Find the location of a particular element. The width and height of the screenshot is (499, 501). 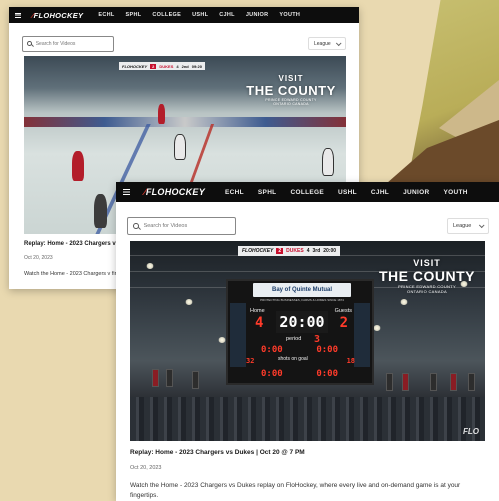

scoreboard-home-score: 4 is located at coordinates (259, 323).